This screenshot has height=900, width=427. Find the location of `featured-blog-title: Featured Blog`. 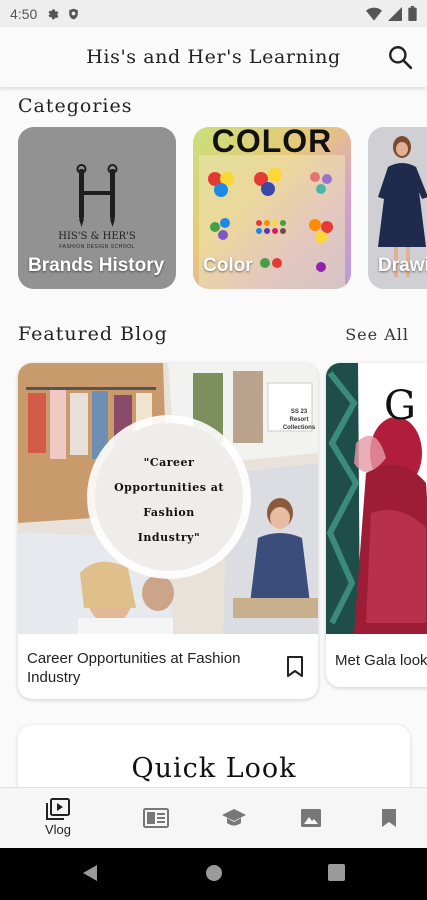

featured-blog-title: Featured Blog is located at coordinates (93, 334).